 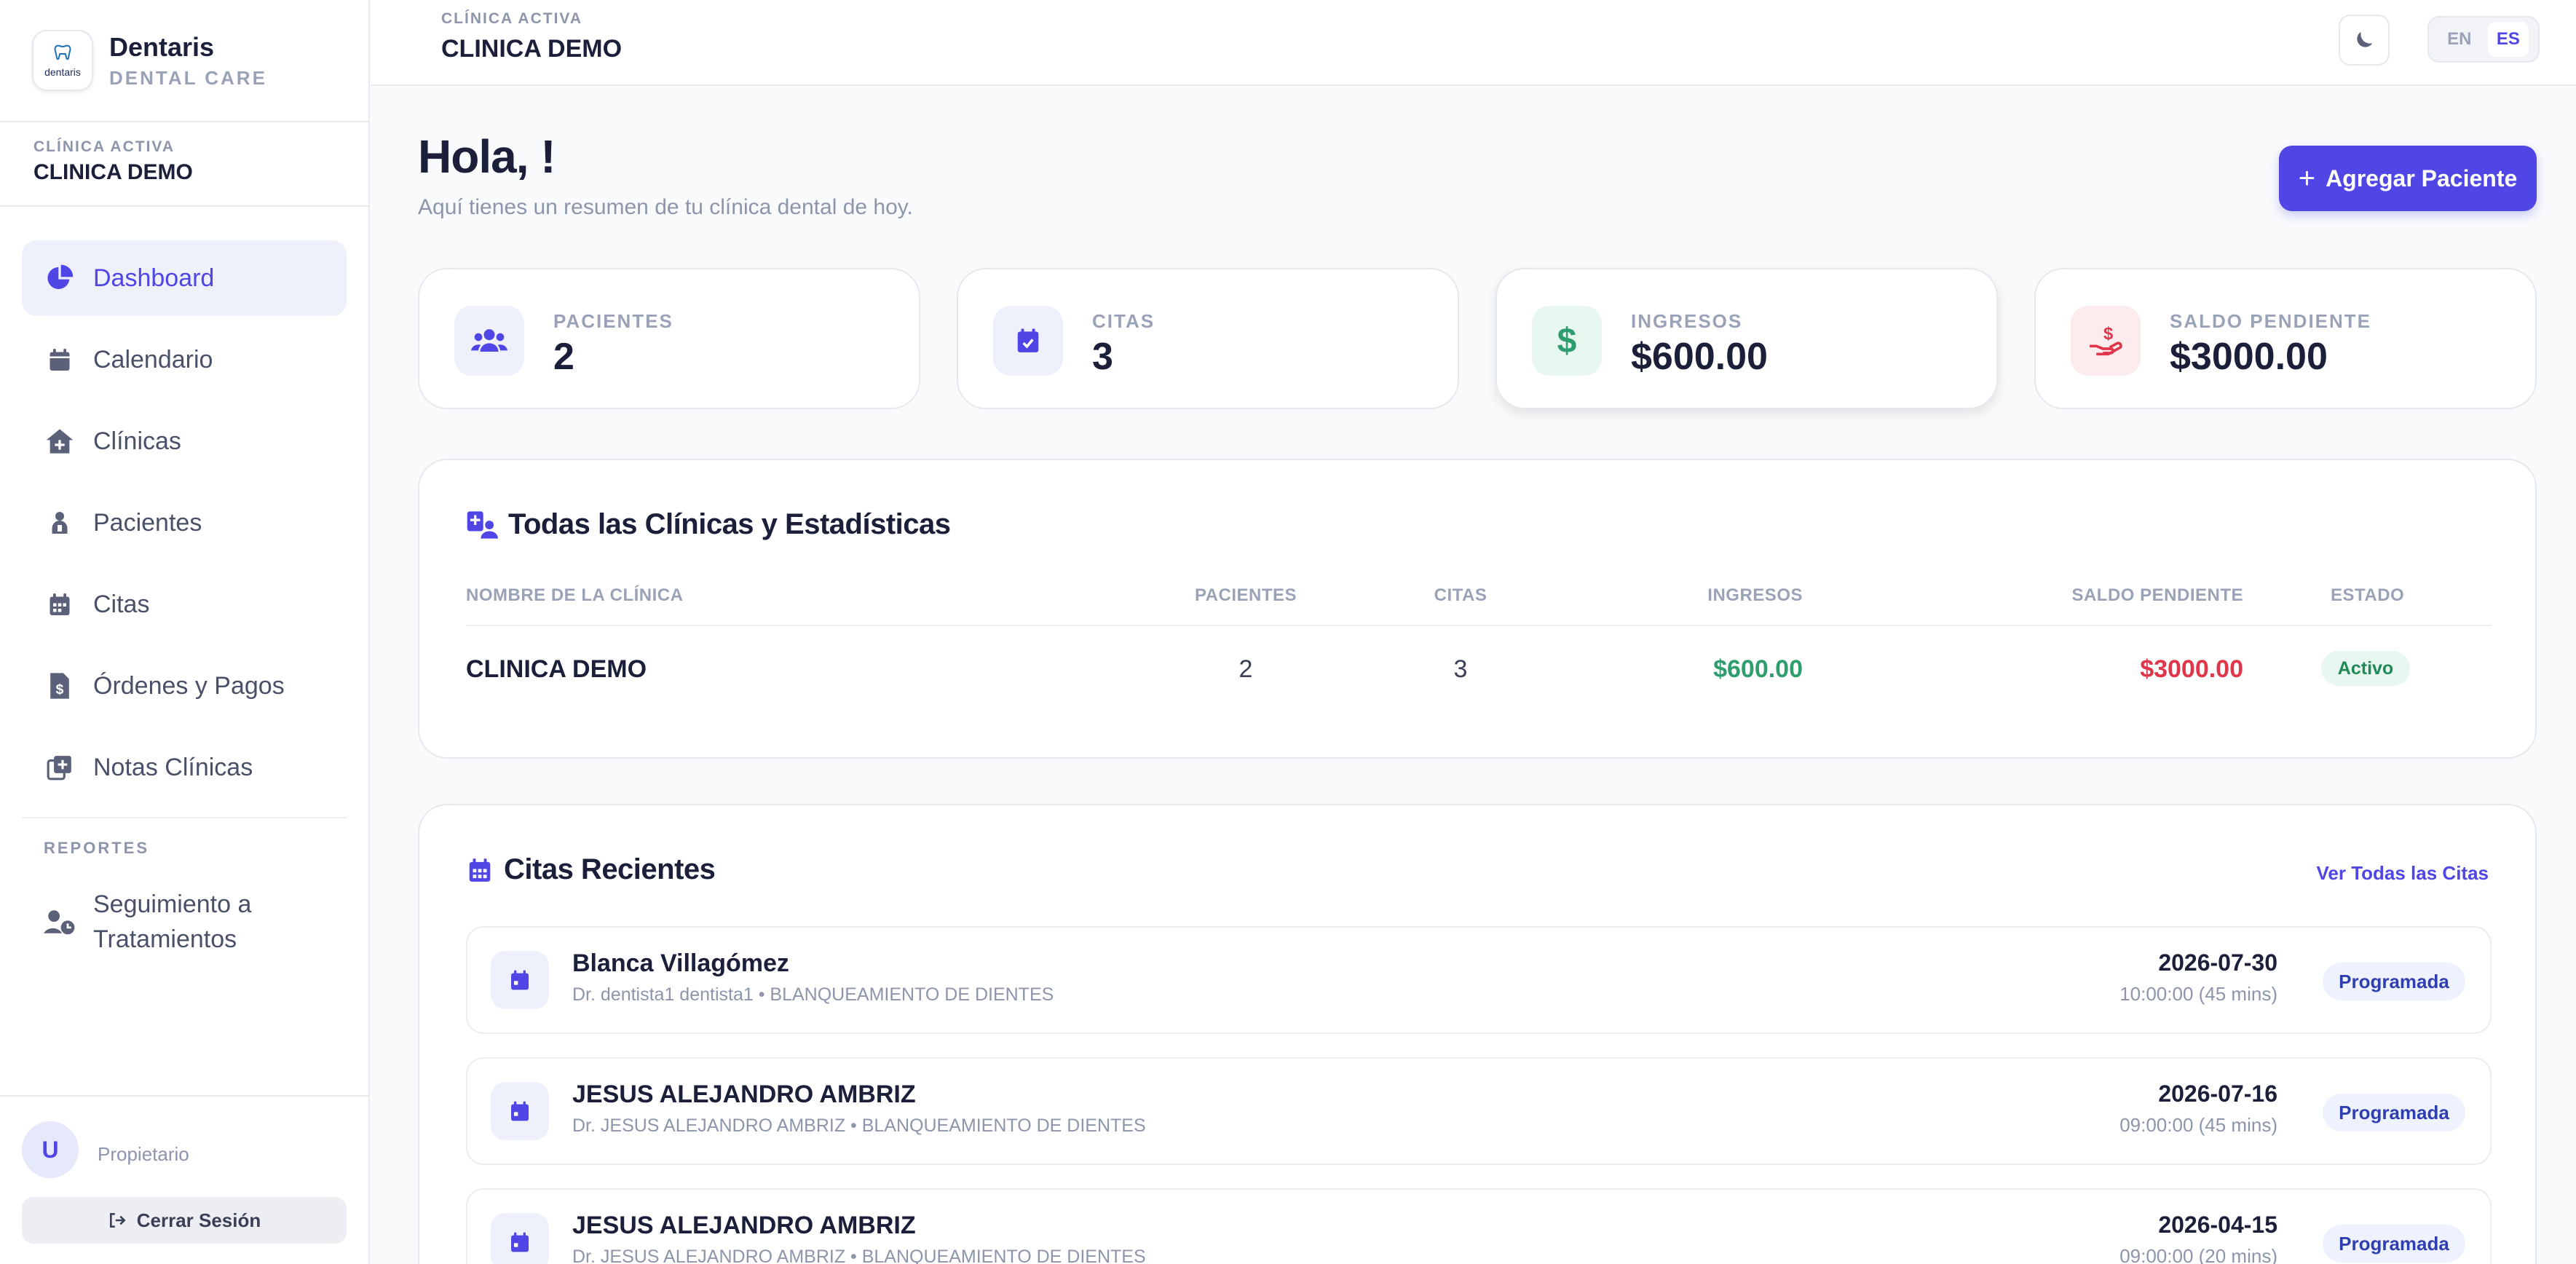 I want to click on col-header-appointments: CITAS, so click(x=1460, y=595).